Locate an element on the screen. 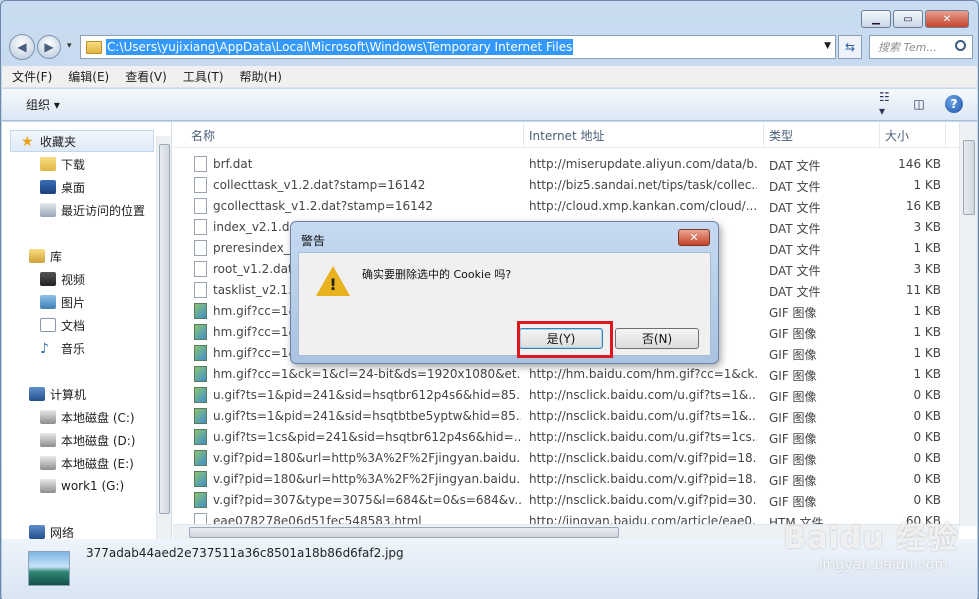 Image resolution: width=979 pixels, height=599 pixels. help-icon: ? is located at coordinates (954, 104).